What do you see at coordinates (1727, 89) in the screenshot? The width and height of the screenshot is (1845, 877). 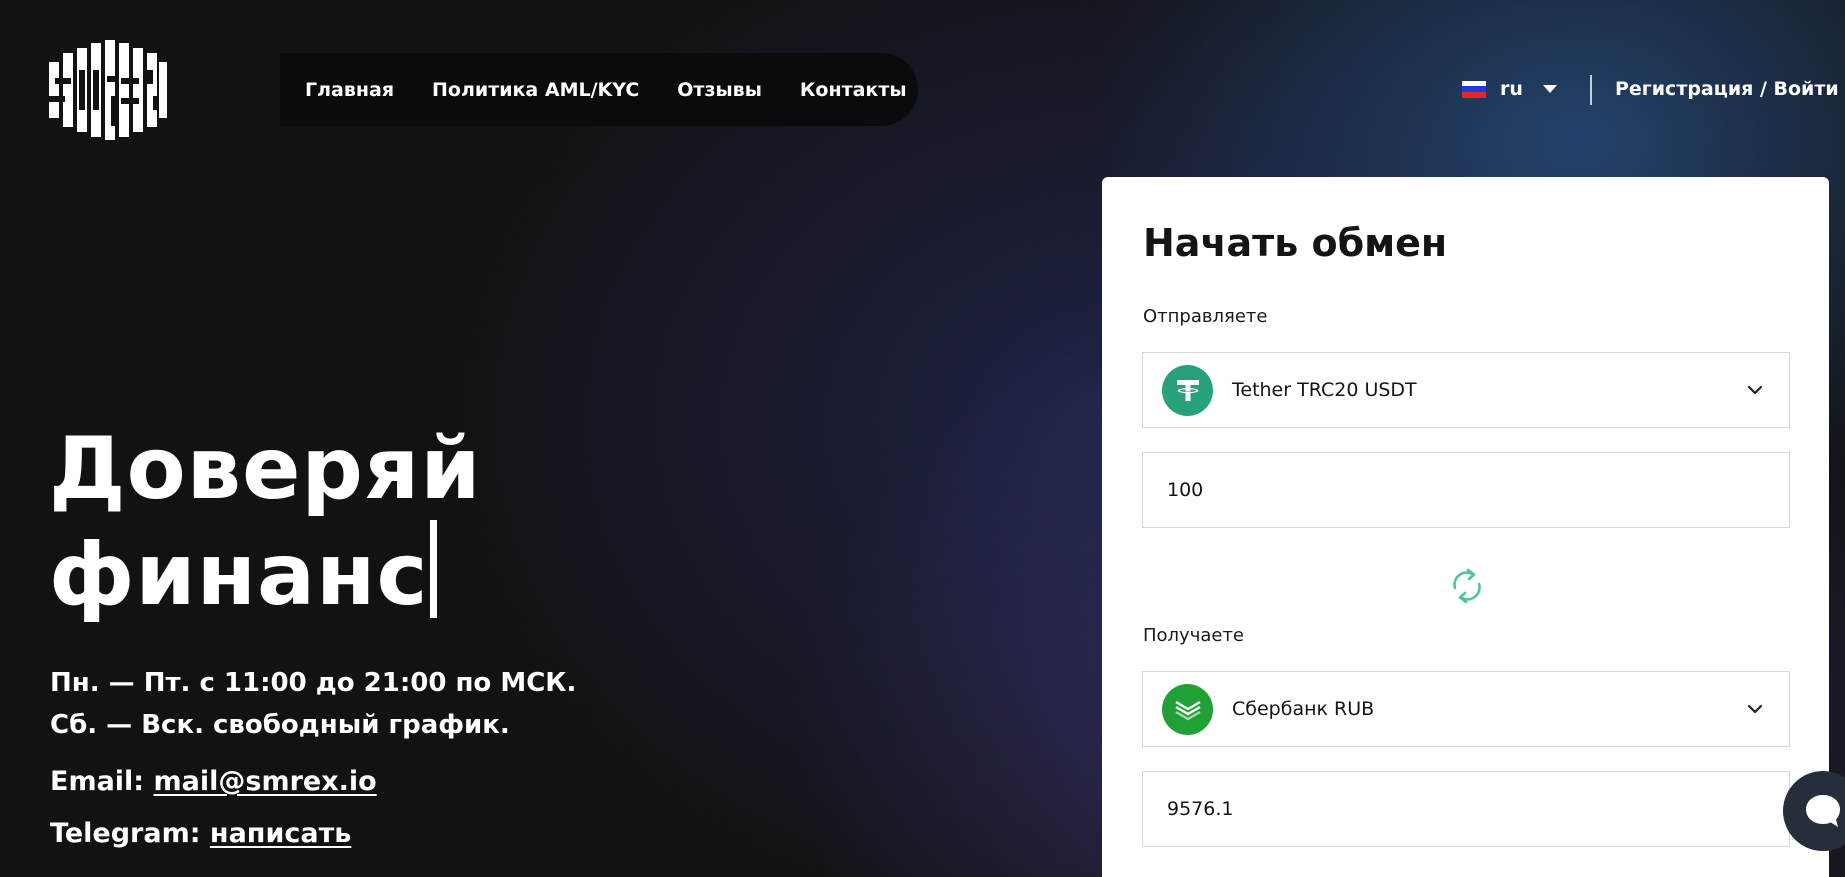 I see `register-login-link: Регистрация / Войти` at bounding box center [1727, 89].